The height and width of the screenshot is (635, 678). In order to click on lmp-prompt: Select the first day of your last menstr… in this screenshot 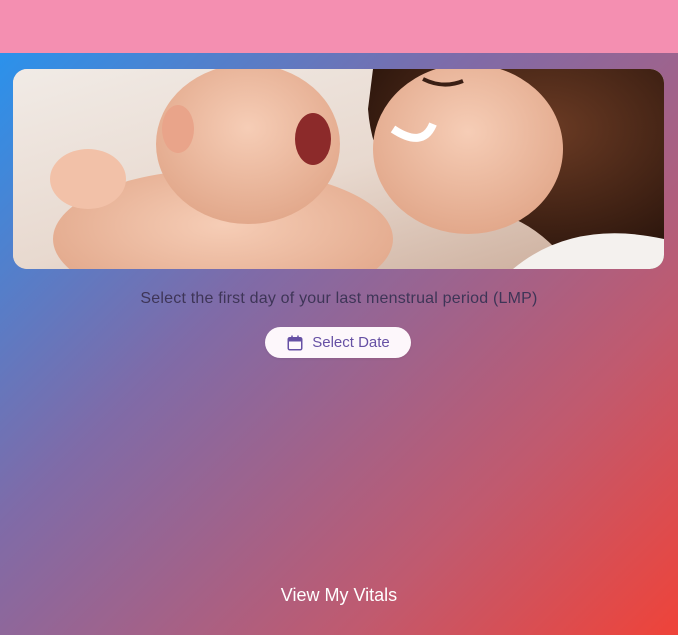, I will do `click(339, 298)`.